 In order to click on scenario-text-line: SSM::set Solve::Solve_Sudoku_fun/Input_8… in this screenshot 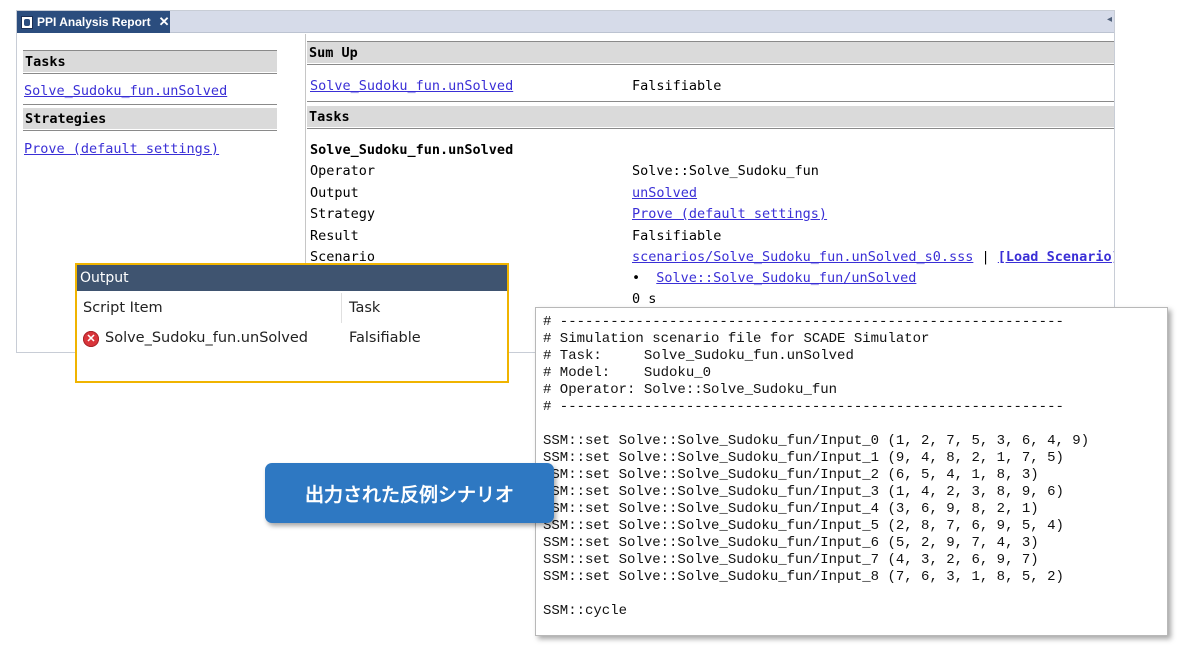, I will do `click(803, 577)`.